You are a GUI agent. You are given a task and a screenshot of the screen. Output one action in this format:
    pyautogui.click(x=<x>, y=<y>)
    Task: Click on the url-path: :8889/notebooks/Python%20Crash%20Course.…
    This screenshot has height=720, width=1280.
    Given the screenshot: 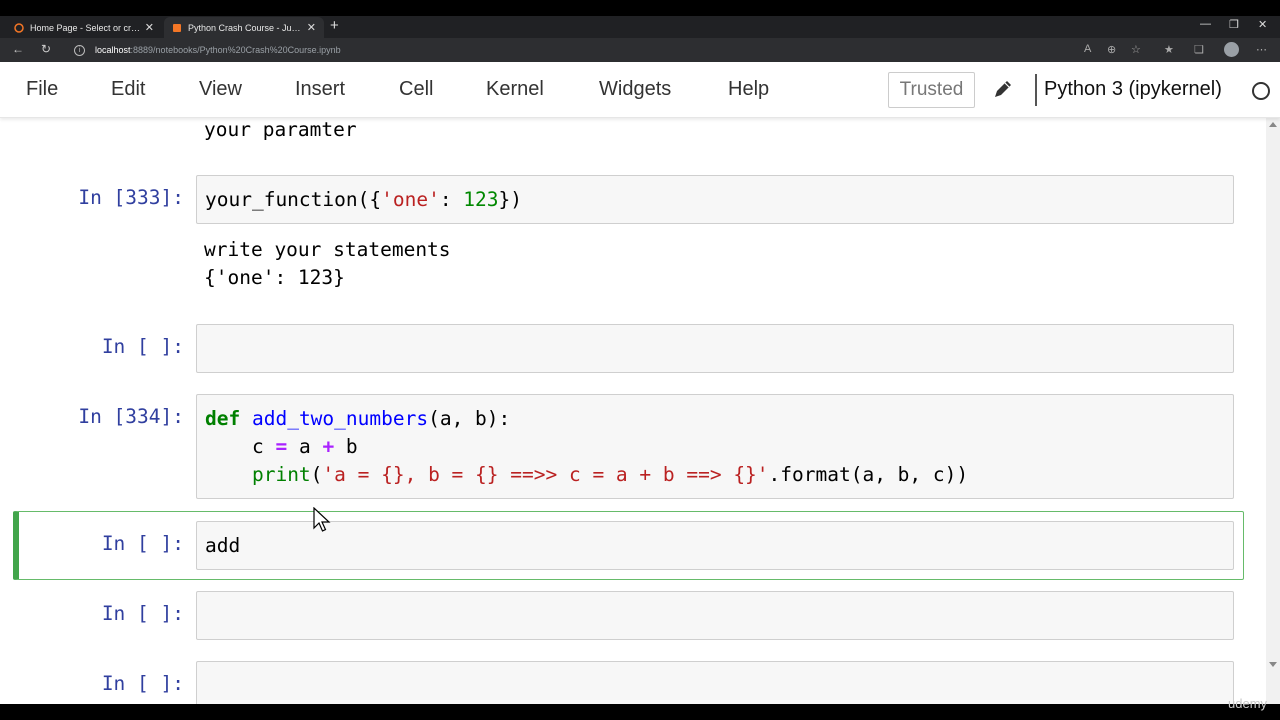 What is the action you would take?
    pyautogui.click(x=235, y=50)
    